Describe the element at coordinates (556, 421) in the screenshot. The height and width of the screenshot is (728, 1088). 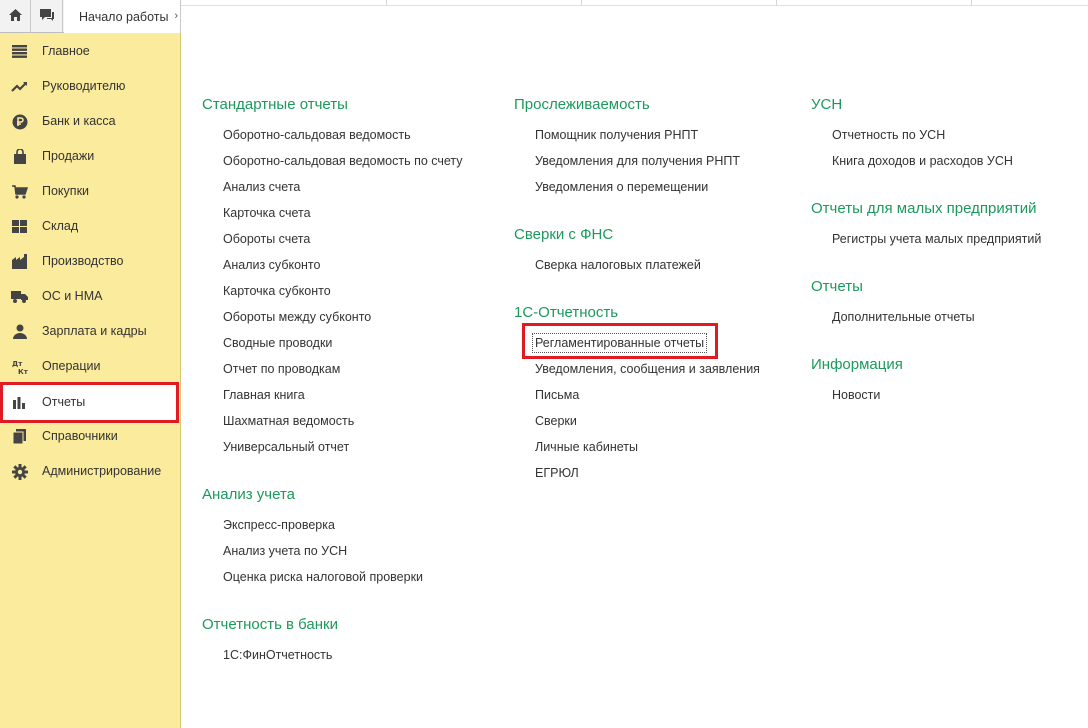
I see `link-reconciliations: Сверки` at that location.